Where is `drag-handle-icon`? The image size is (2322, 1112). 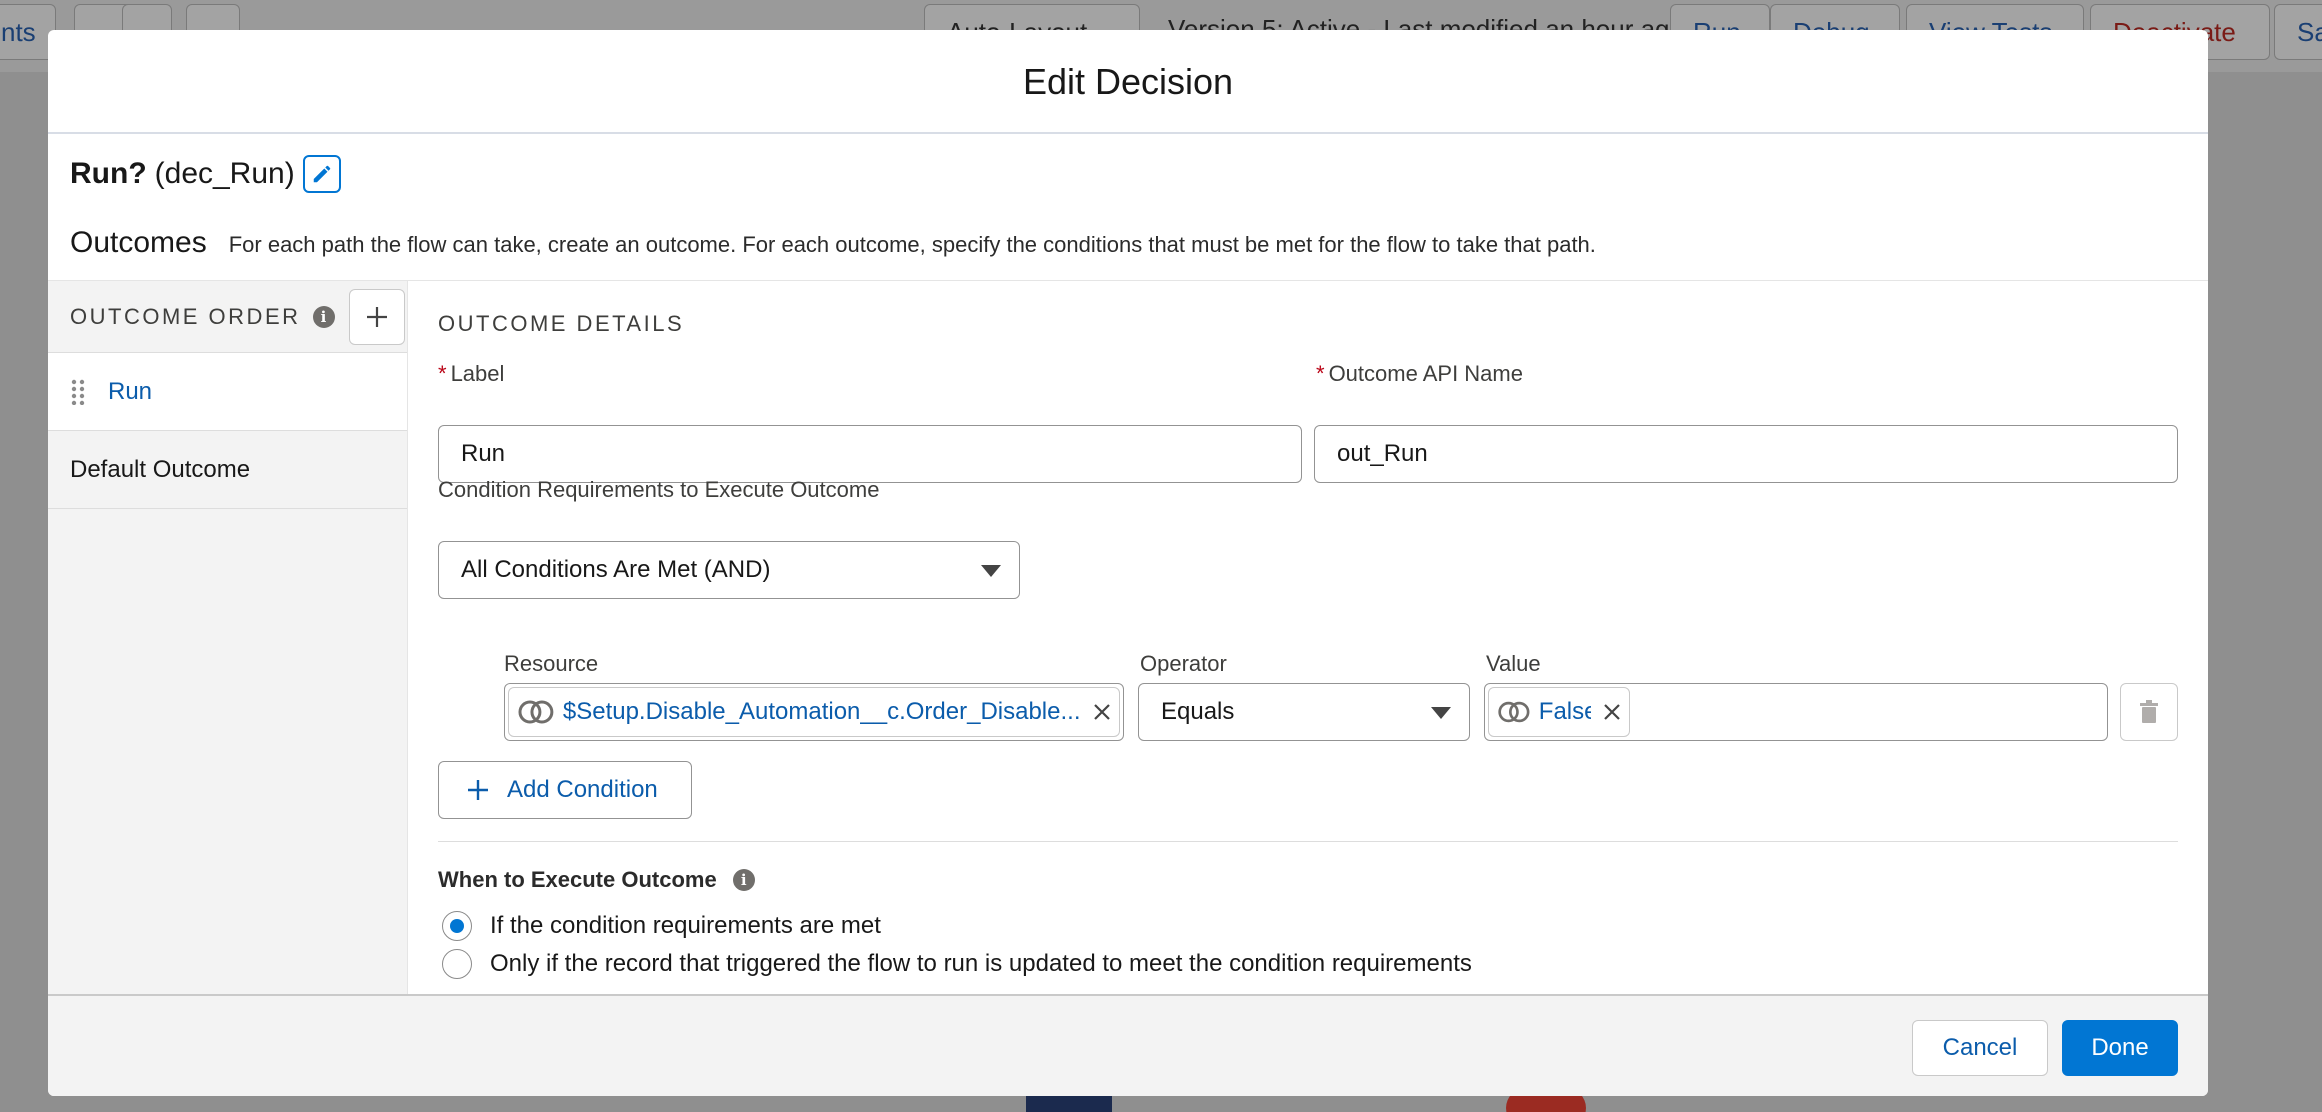 drag-handle-icon is located at coordinates (78, 392).